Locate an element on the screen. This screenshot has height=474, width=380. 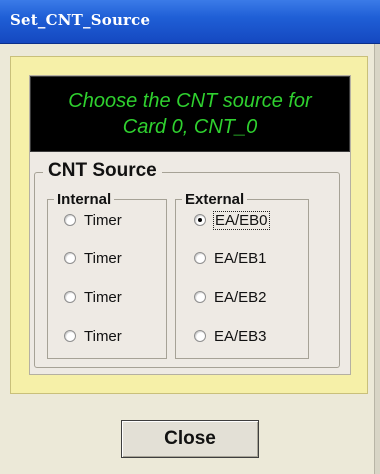
radio-external-eaeb2: EA/EB2 is located at coordinates (230, 297).